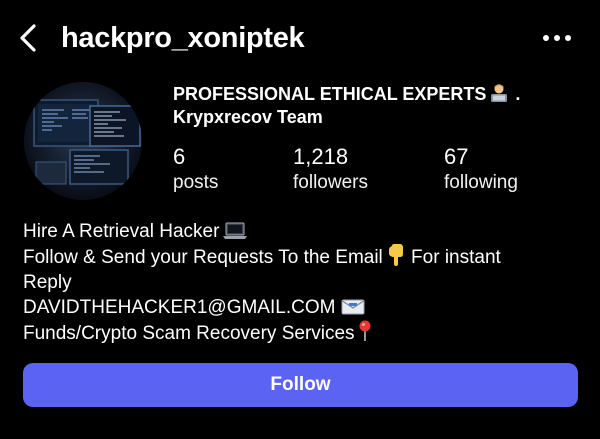  I want to click on posts-count: 6, so click(179, 156).